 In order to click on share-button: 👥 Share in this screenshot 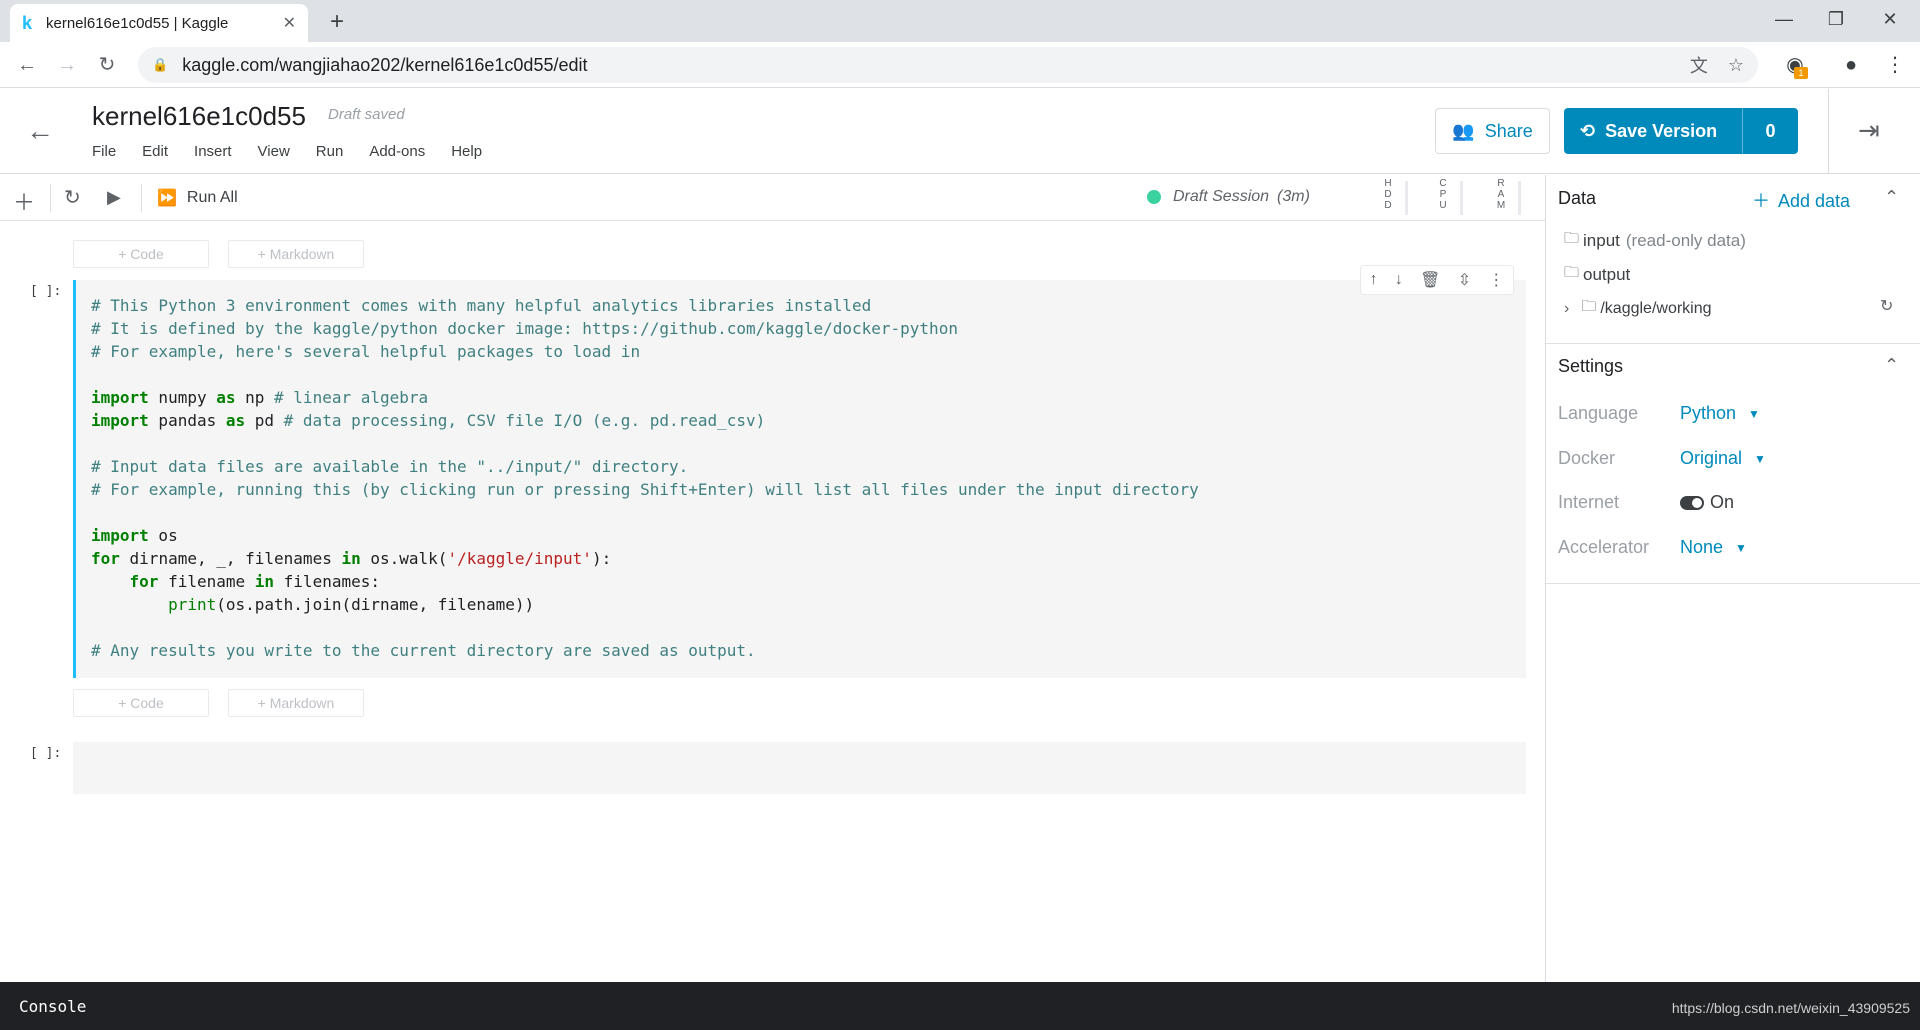, I will do `click(1492, 131)`.